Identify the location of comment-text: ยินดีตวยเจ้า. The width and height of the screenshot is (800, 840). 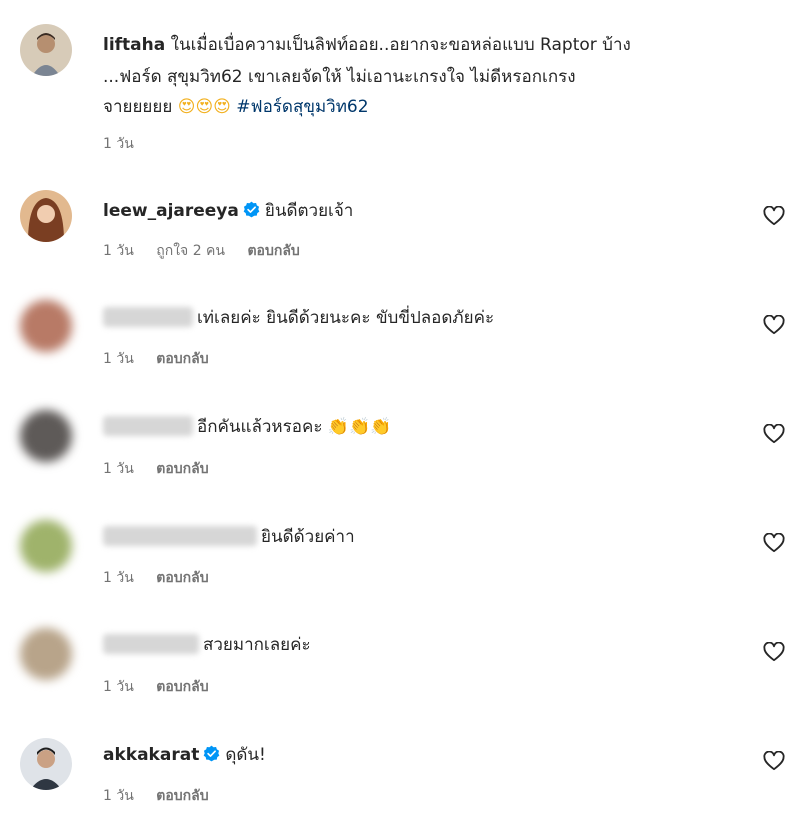
(309, 211).